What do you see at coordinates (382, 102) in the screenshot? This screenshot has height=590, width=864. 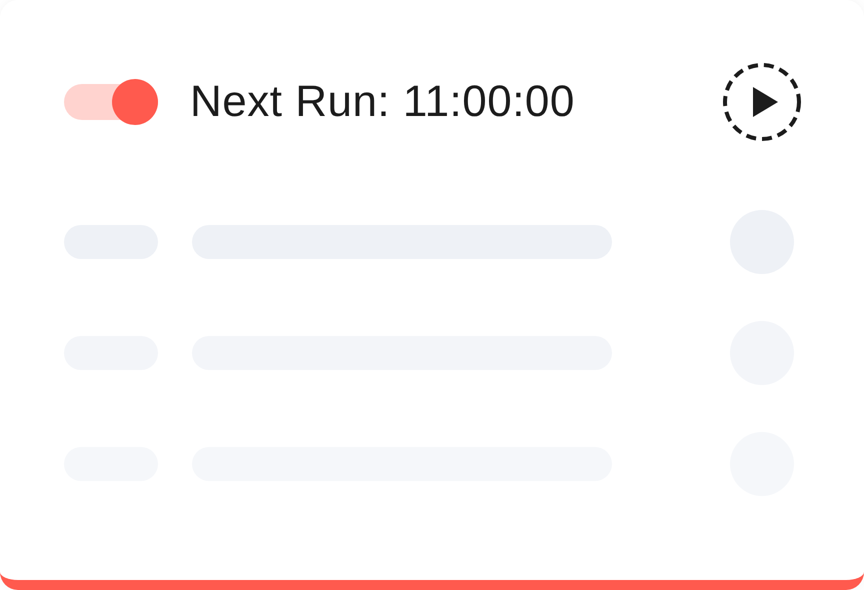 I see `next-run-label: Next Run: 11:00:00` at bounding box center [382, 102].